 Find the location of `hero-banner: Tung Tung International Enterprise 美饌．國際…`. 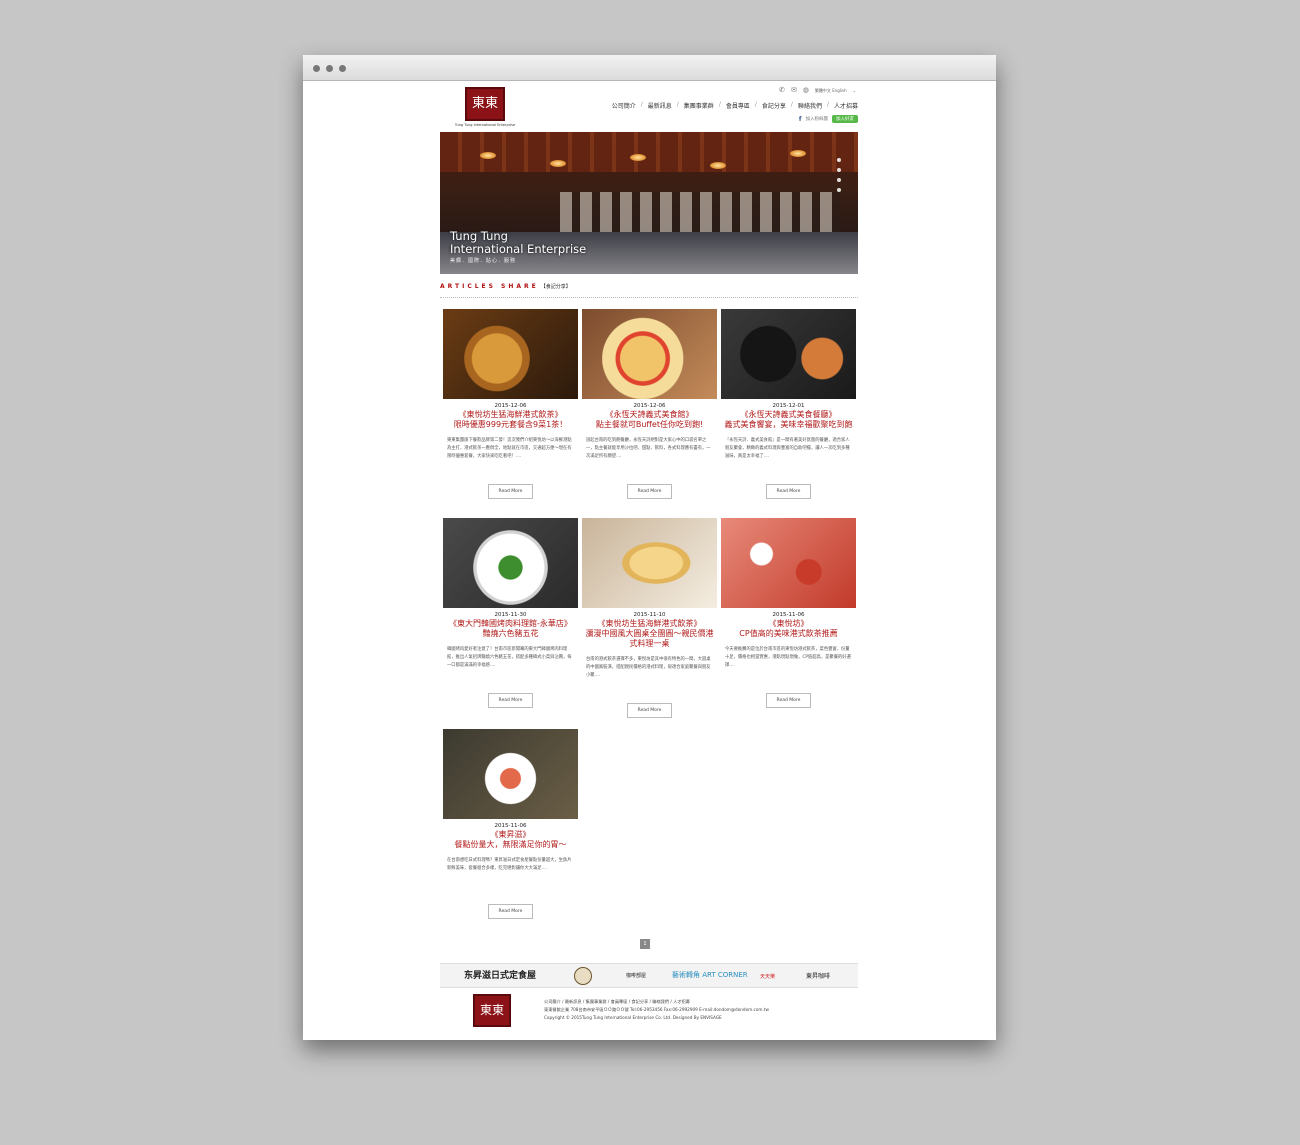

hero-banner: Tung Tung International Enterprise 美饌．國際… is located at coordinates (649, 203).